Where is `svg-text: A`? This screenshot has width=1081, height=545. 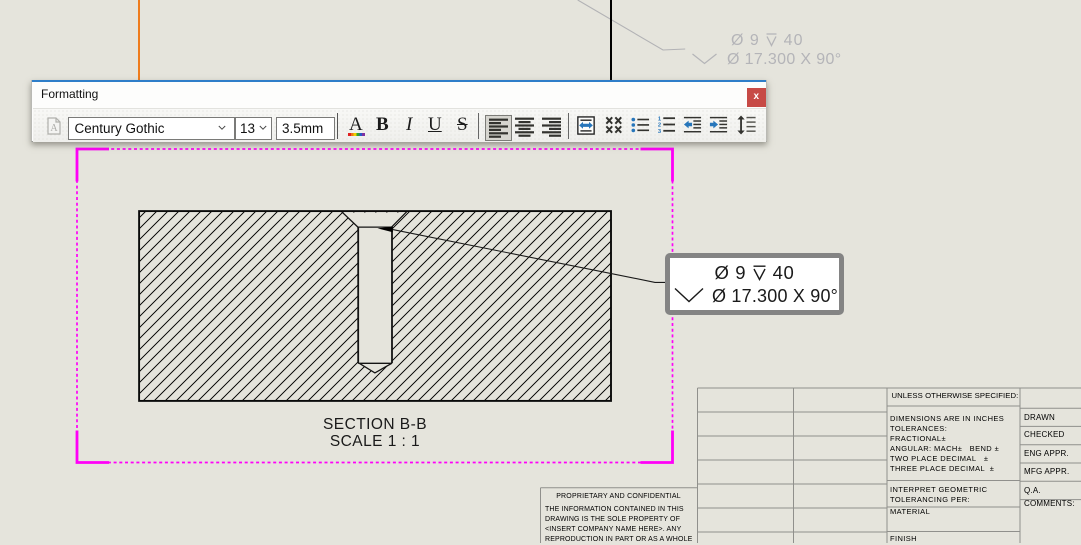
svg-text: A is located at coordinates (54, 128).